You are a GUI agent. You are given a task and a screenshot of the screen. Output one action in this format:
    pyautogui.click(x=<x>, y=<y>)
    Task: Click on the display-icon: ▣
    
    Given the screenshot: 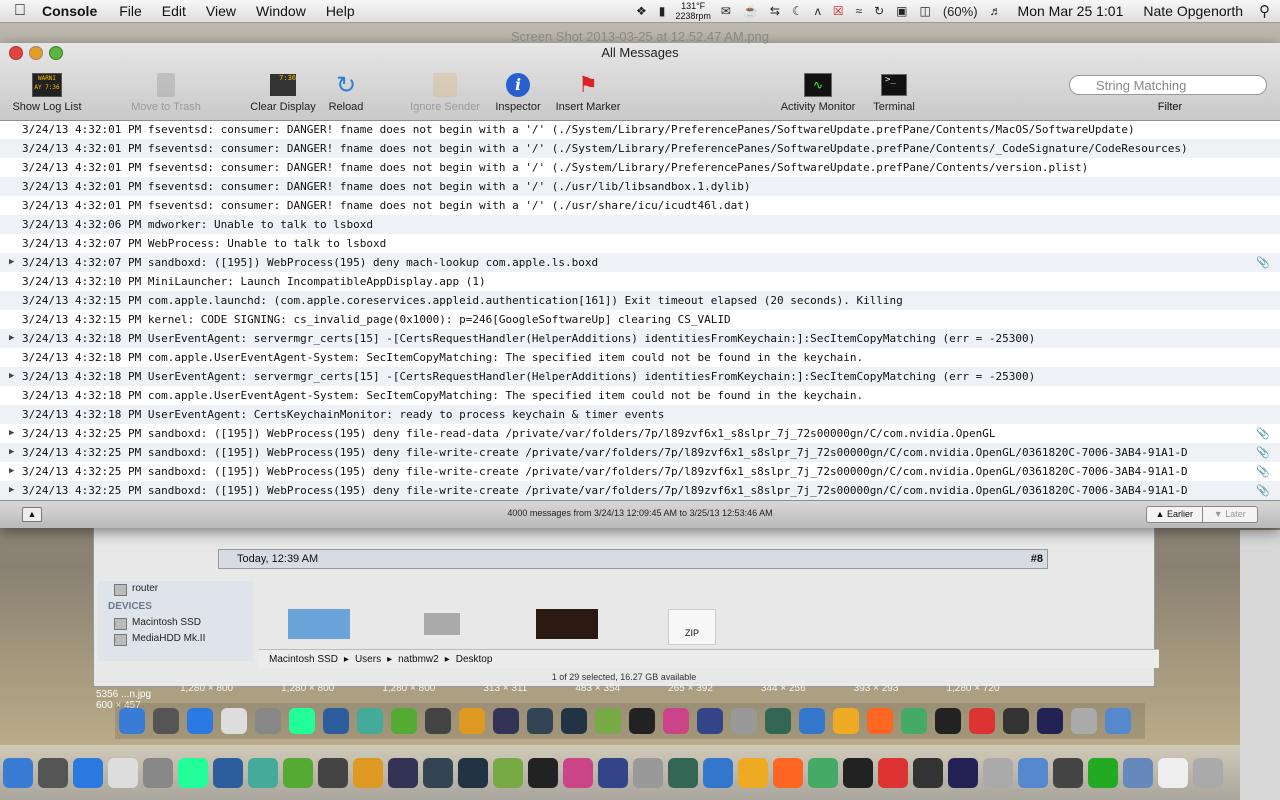 What is the action you would take?
    pyautogui.click(x=901, y=11)
    